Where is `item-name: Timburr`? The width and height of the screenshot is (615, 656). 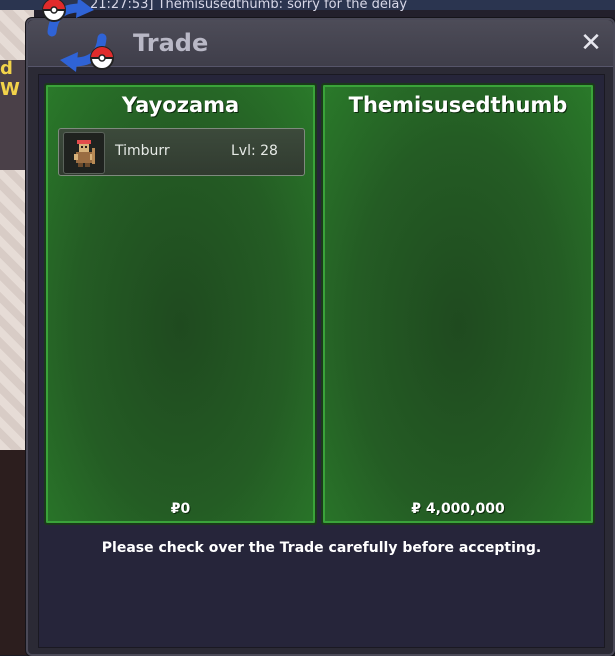
item-name: Timburr is located at coordinates (142, 151).